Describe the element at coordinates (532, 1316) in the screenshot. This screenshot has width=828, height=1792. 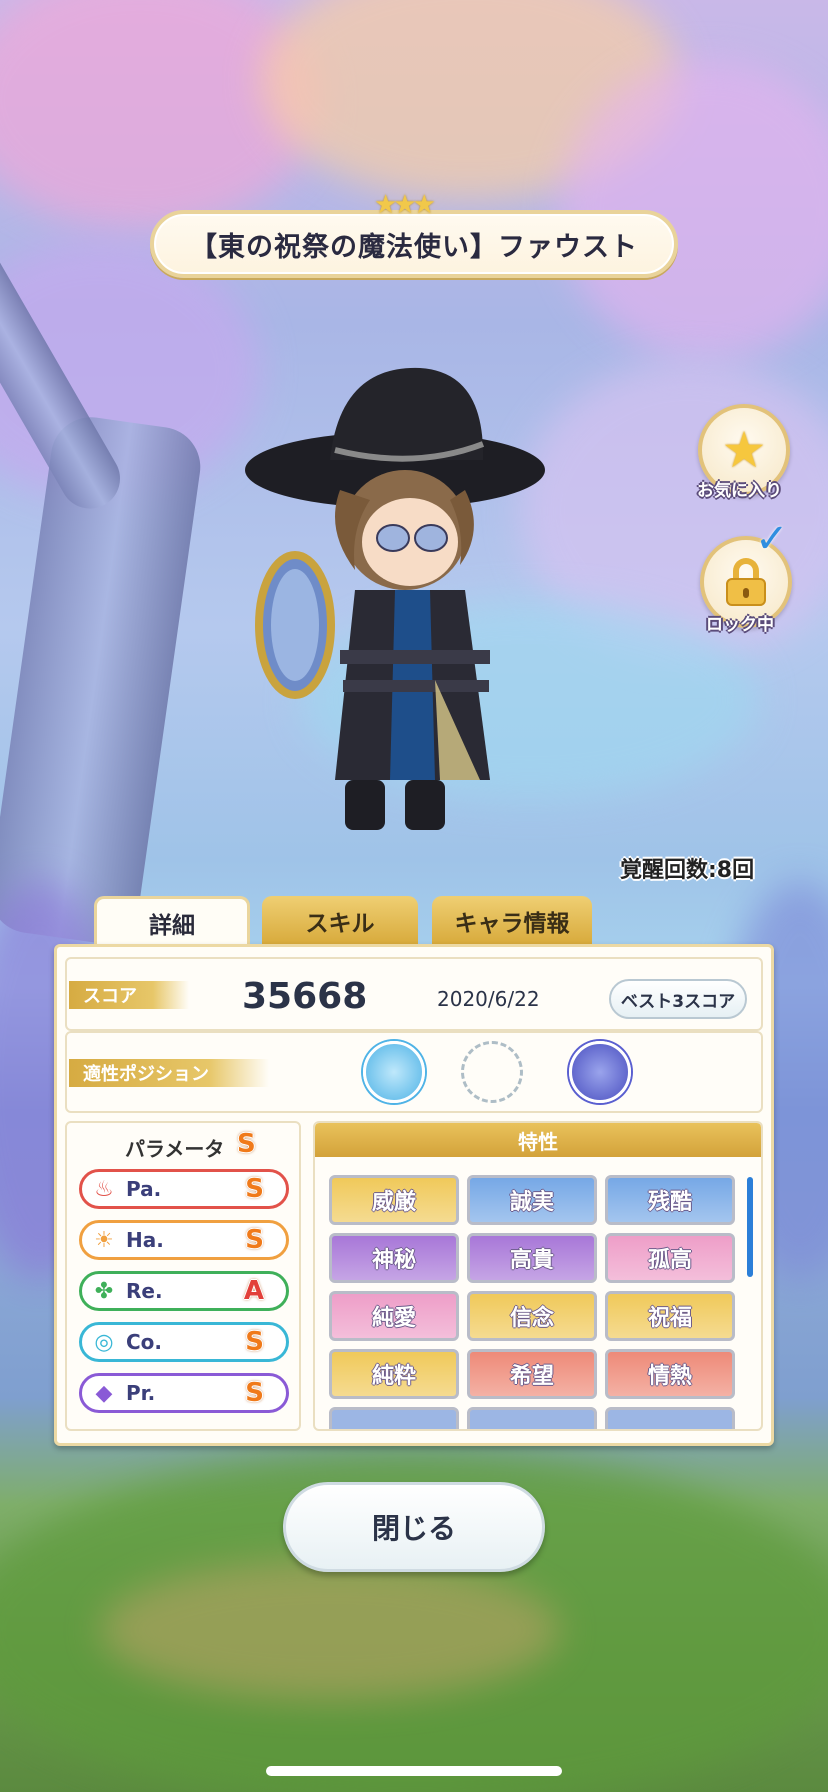
I see `trait-item: 信念` at that location.